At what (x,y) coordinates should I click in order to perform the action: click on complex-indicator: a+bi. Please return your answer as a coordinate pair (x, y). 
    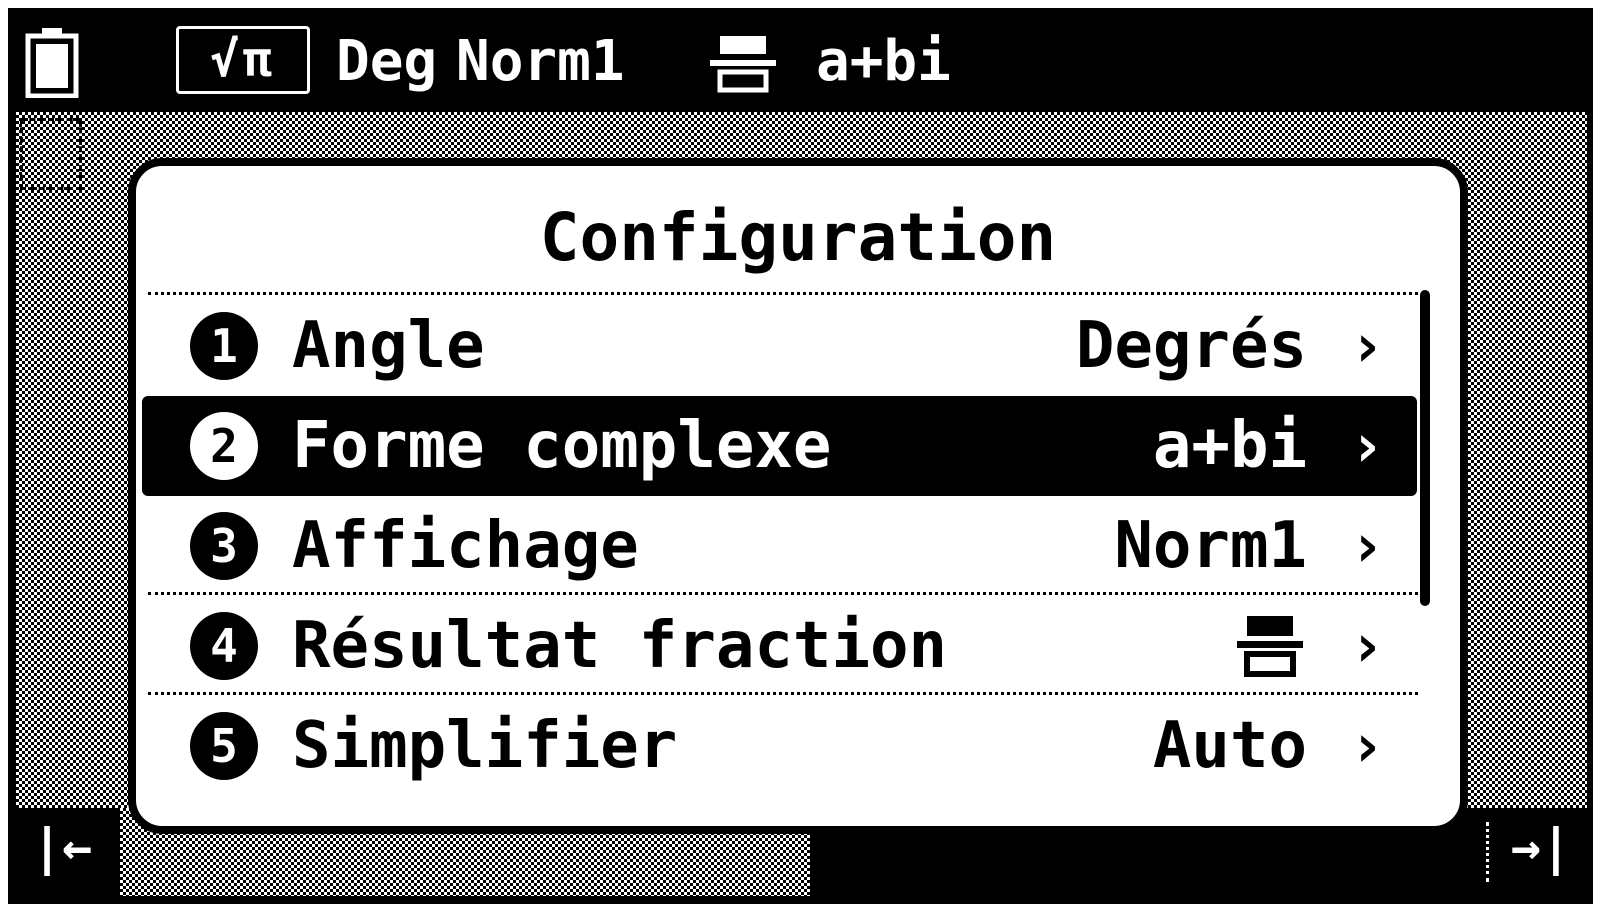
    Looking at the image, I should click on (883, 61).